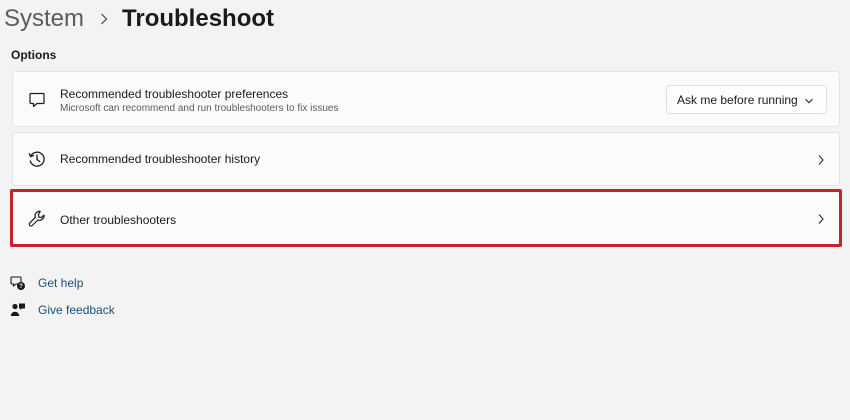 The width and height of the screenshot is (850, 420). I want to click on get-help-link: ? Get help, so click(46, 283).